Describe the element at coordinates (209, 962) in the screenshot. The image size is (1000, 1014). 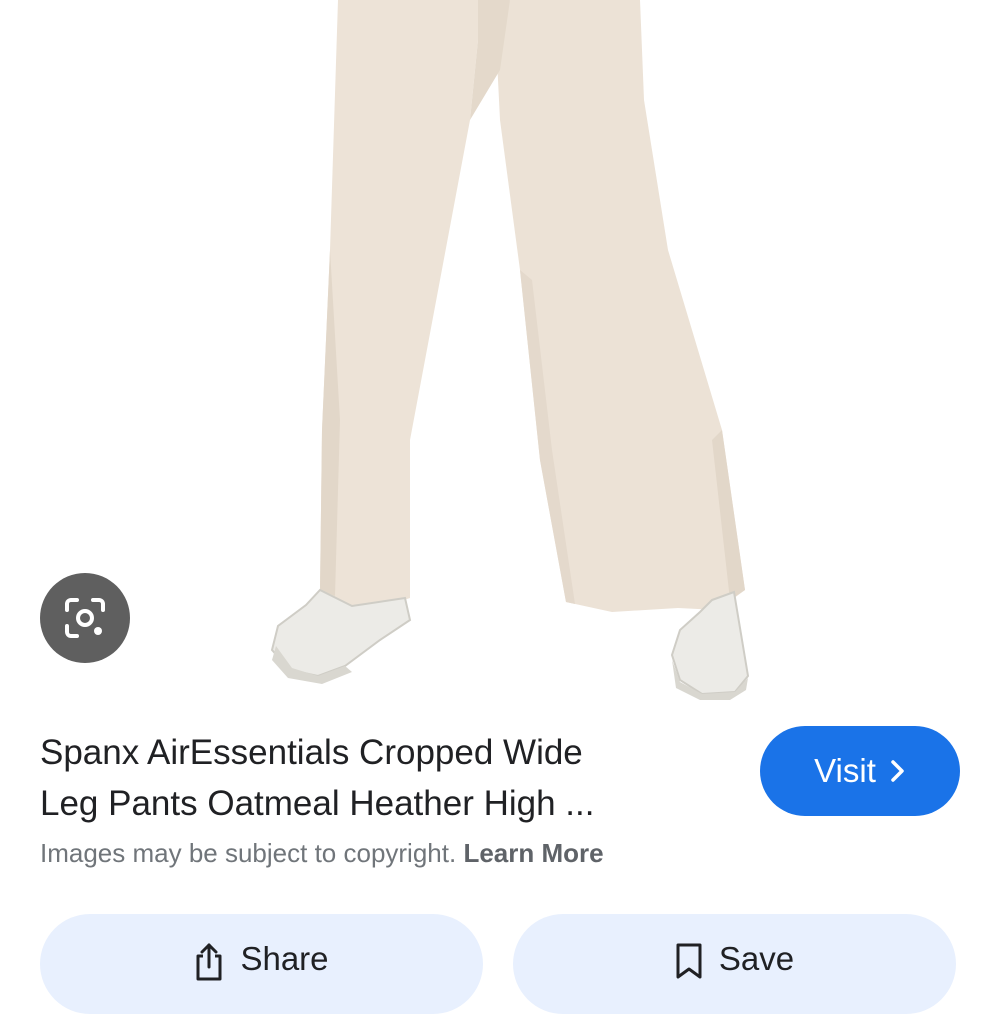
I see `share-icon` at that location.